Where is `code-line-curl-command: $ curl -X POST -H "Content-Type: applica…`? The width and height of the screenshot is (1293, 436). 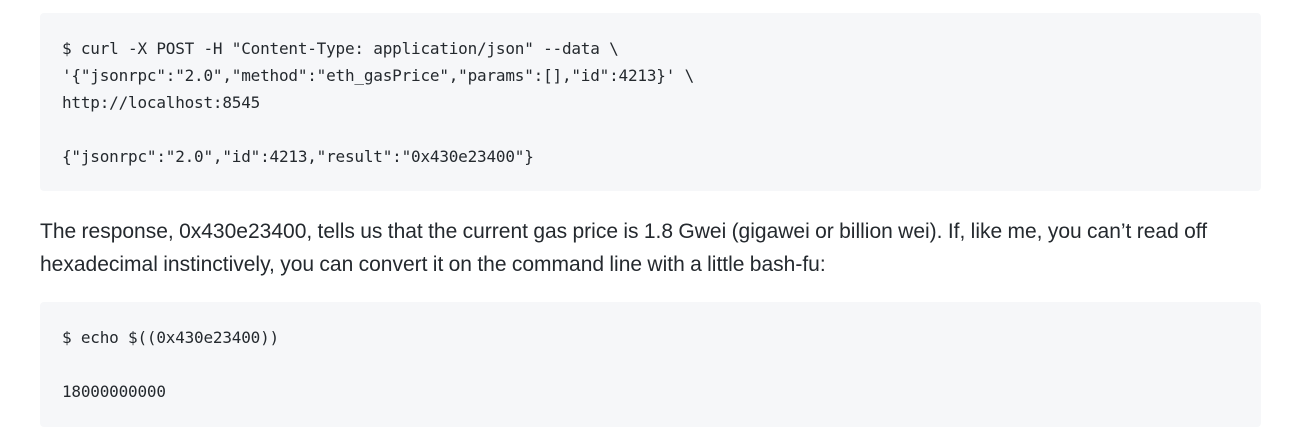
code-line-curl-command: $ curl -X POST -H "Content-Type: applica… is located at coordinates (340, 48).